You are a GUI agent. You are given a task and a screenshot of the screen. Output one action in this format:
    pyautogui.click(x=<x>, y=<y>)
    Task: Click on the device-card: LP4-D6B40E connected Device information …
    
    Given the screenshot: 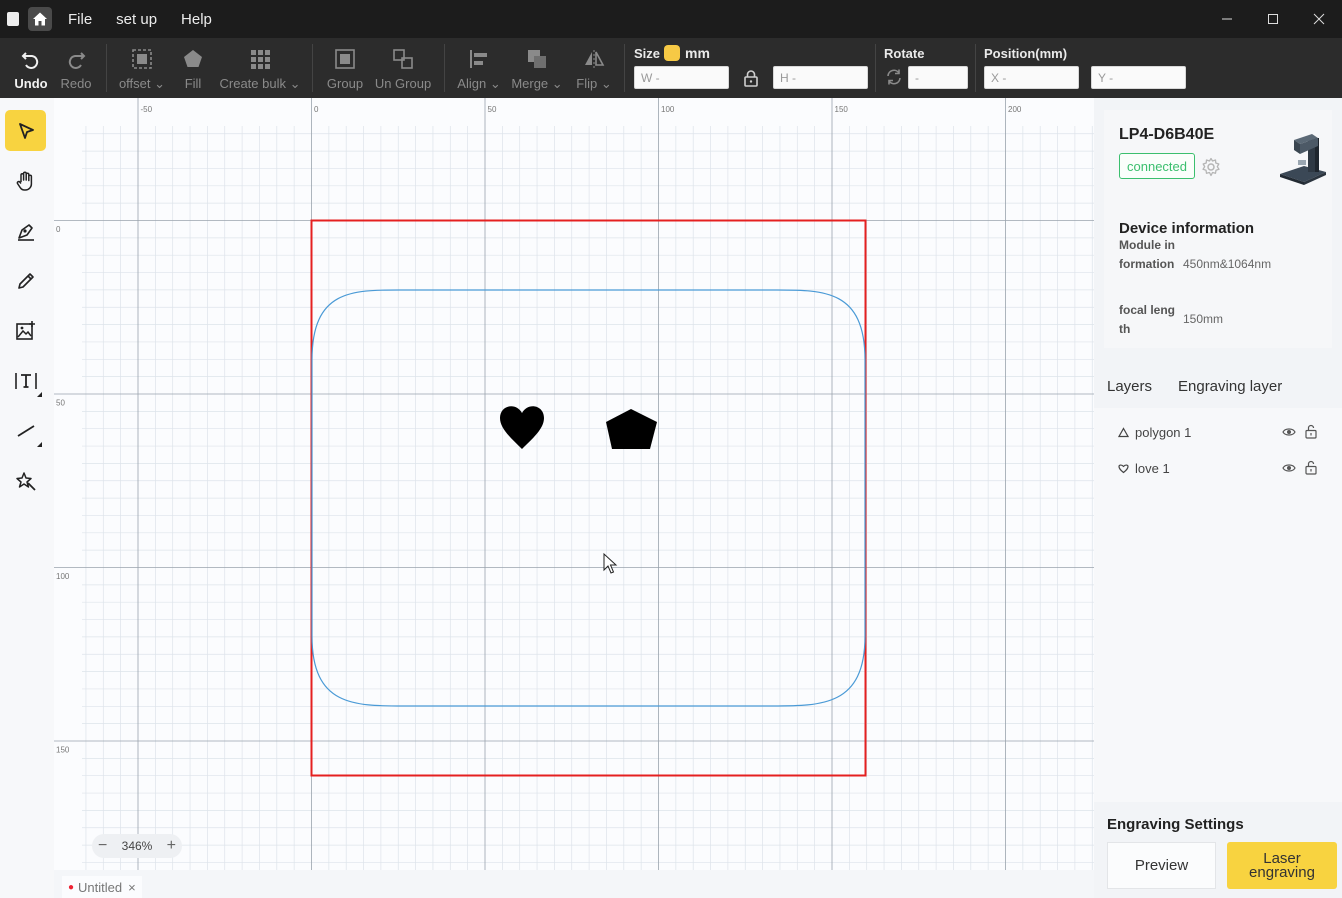 What is the action you would take?
    pyautogui.click(x=1218, y=229)
    